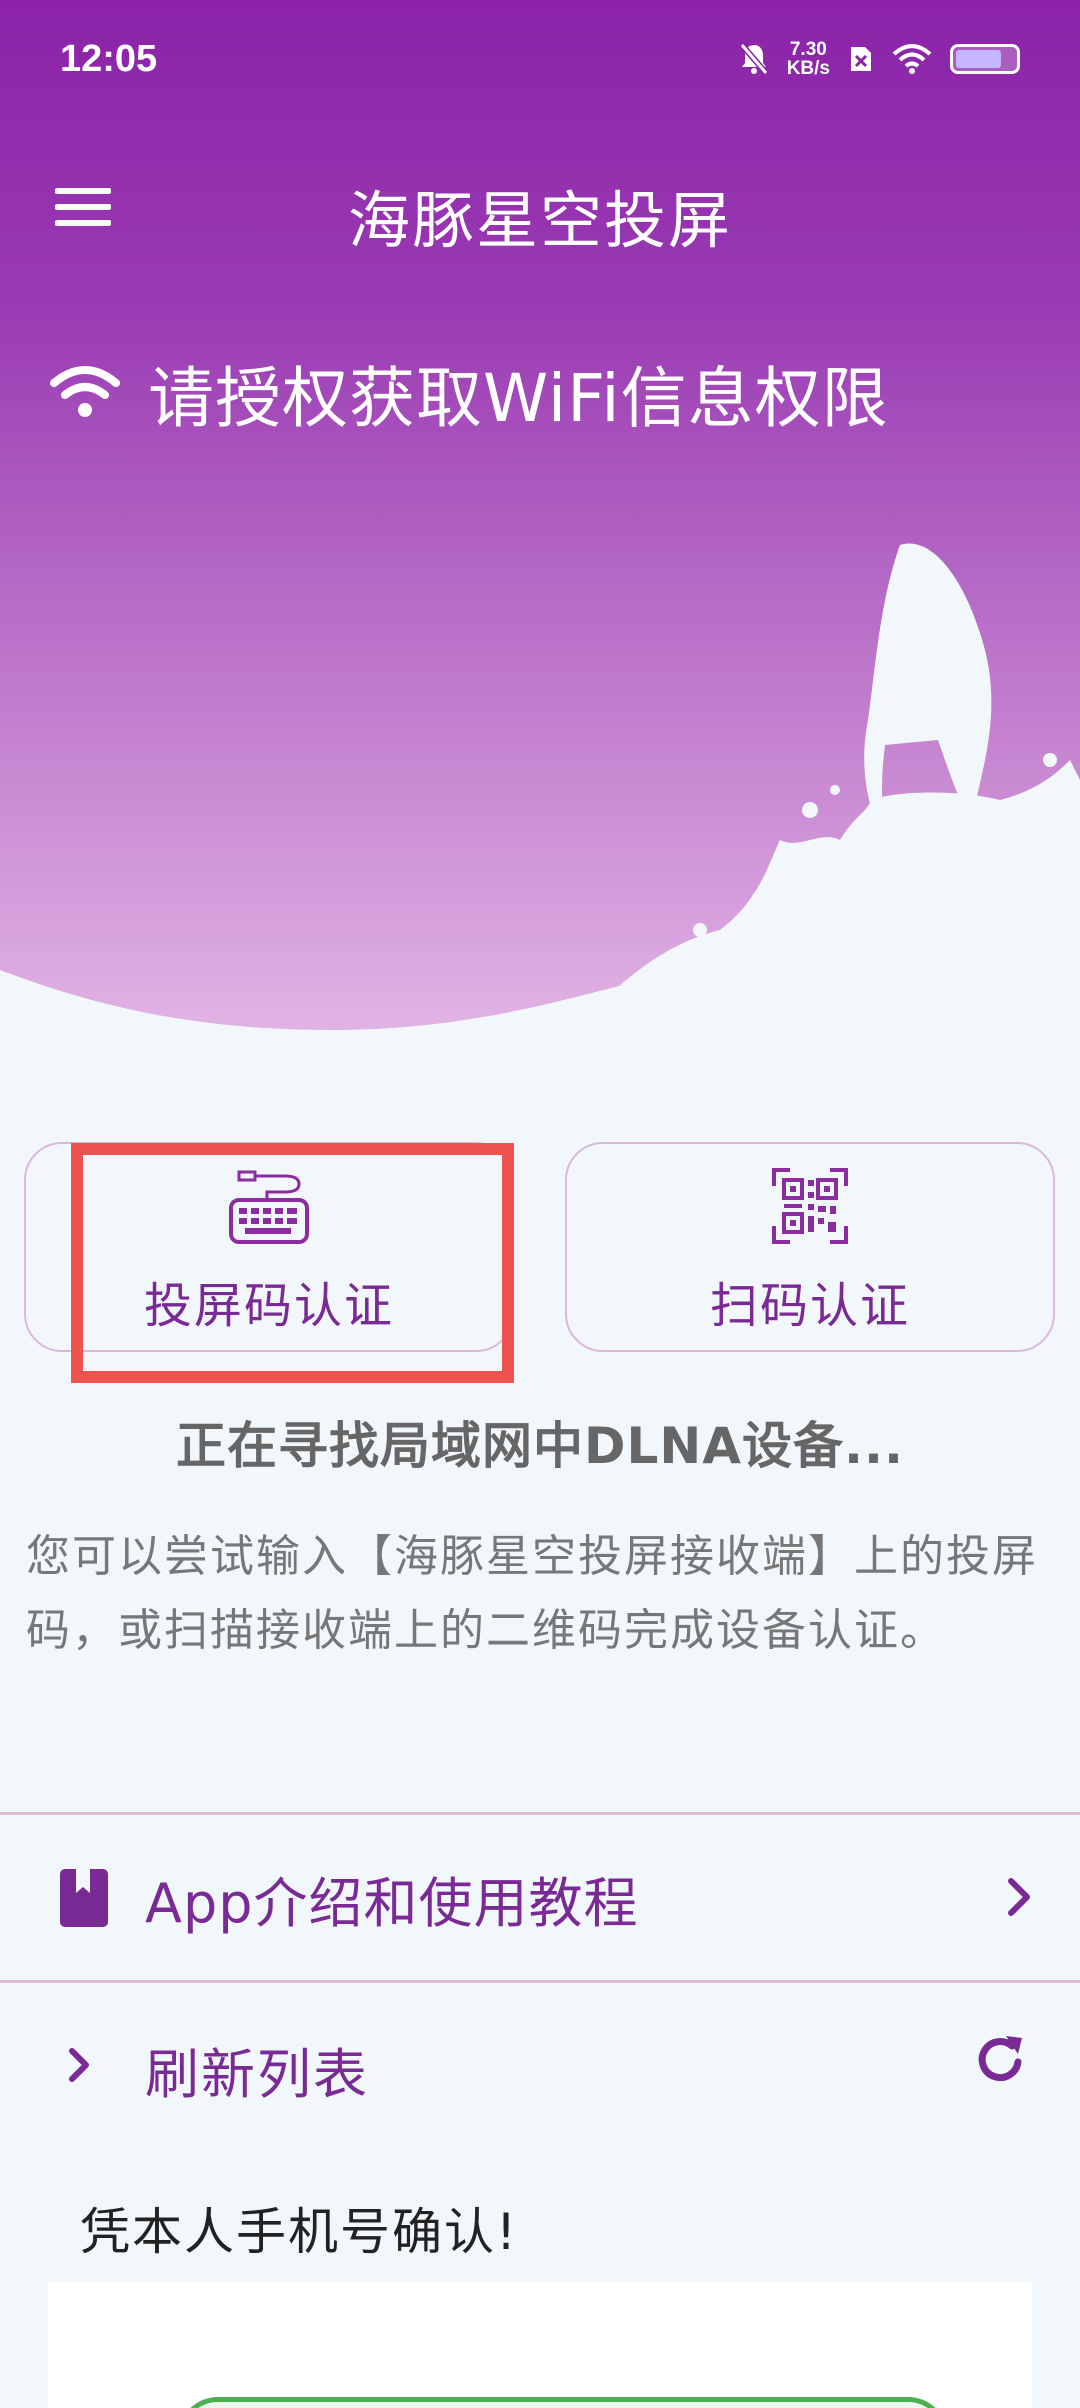 The width and height of the screenshot is (1080, 2408). I want to click on app-intro-row: App介绍和使用教程, so click(540, 1899).